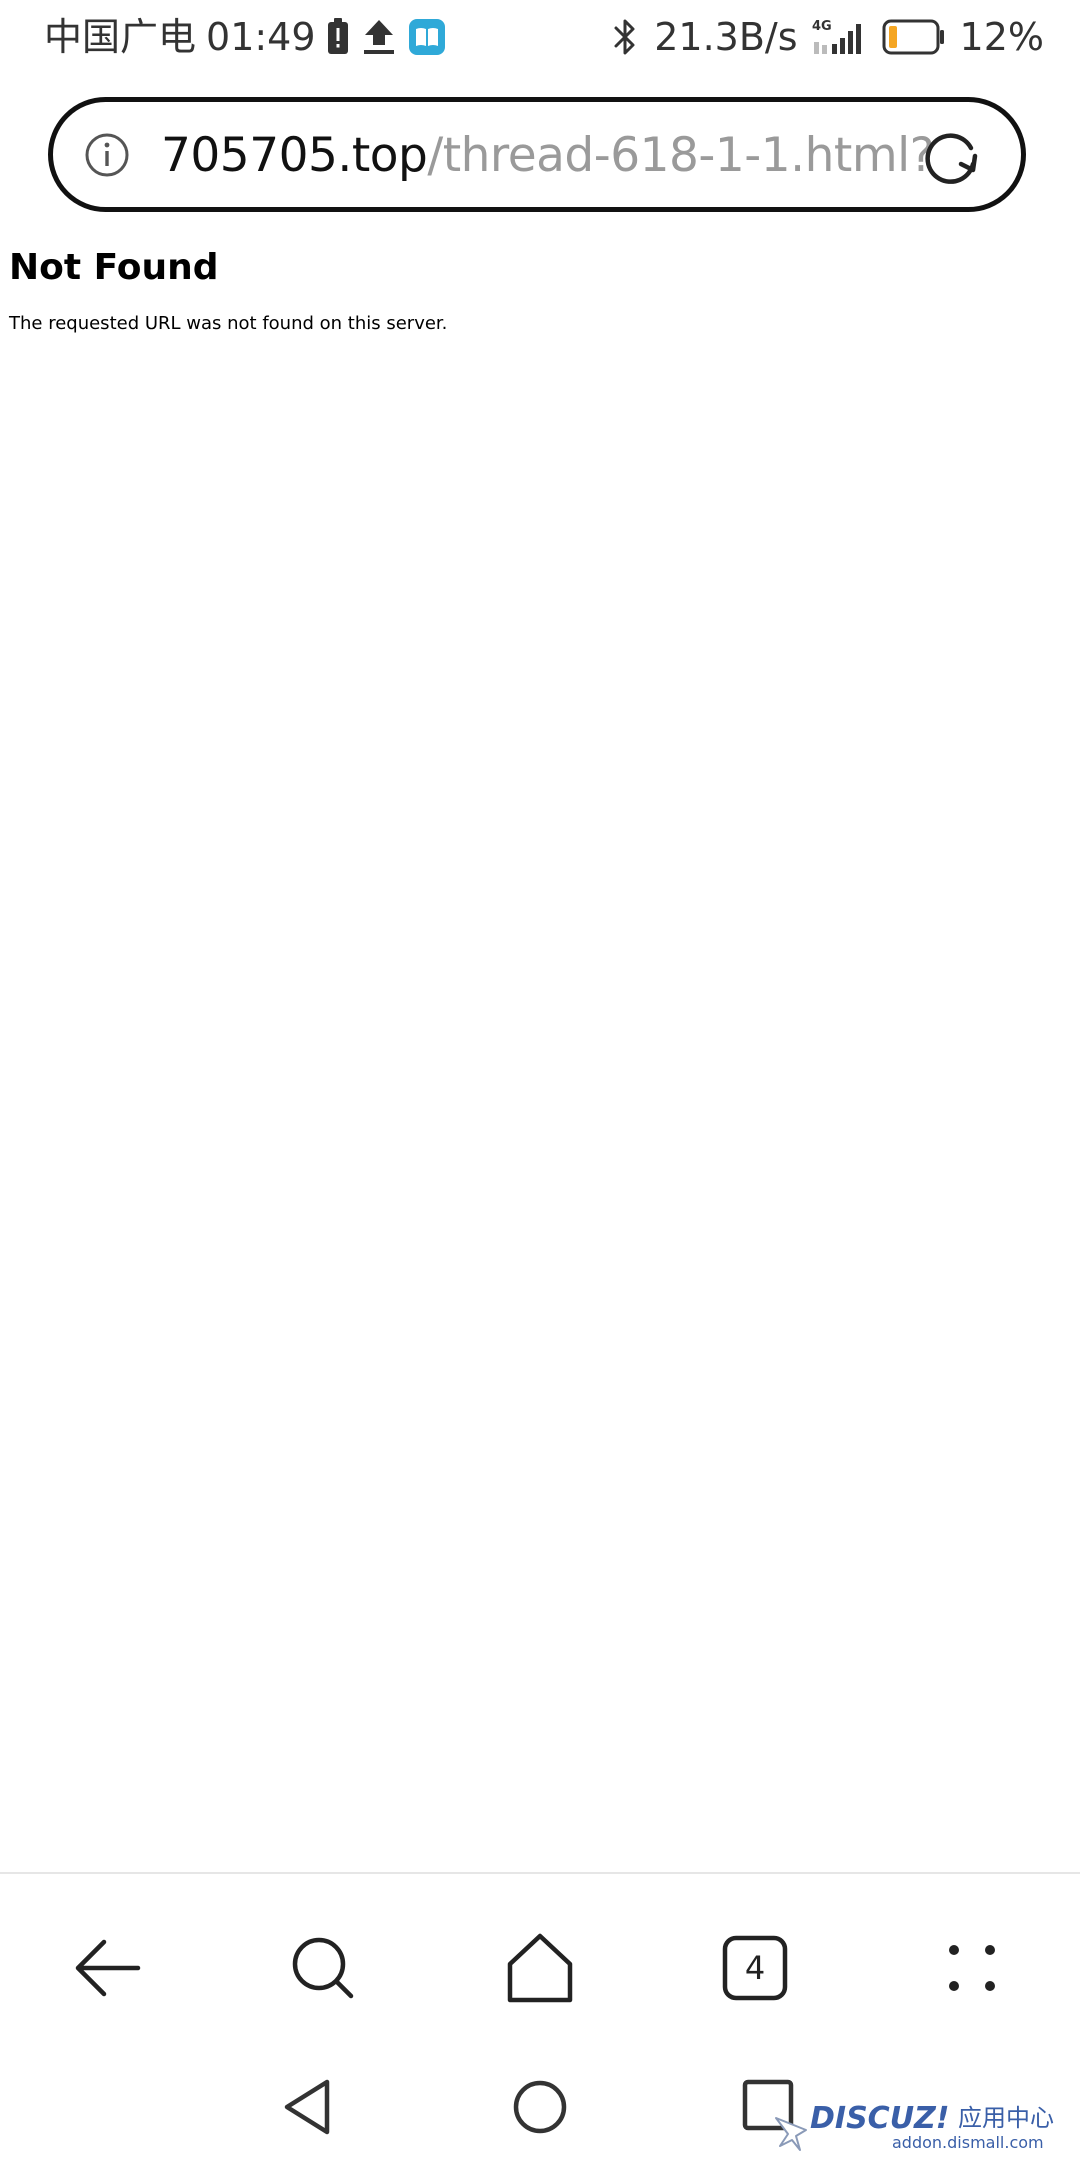  I want to click on bluetooth-icon, so click(625, 37).